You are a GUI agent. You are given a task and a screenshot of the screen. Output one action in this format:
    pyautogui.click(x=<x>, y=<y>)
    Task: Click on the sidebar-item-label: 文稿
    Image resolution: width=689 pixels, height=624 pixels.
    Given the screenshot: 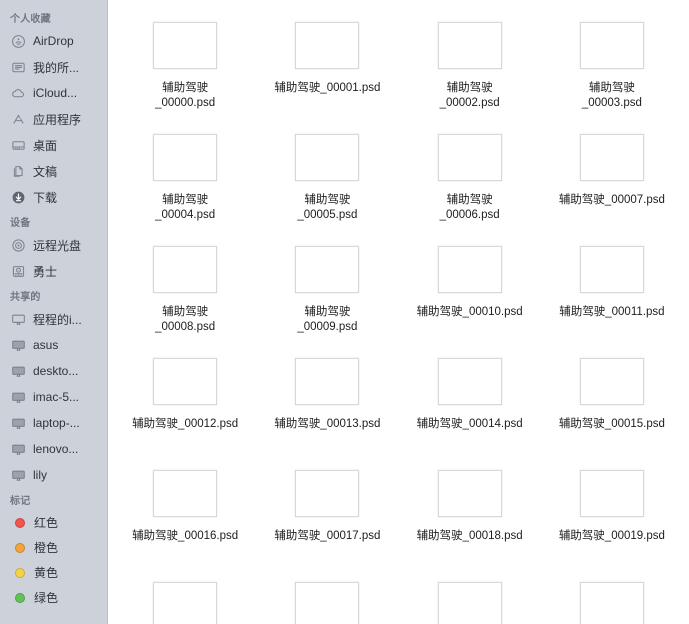 What is the action you would take?
    pyautogui.click(x=45, y=171)
    